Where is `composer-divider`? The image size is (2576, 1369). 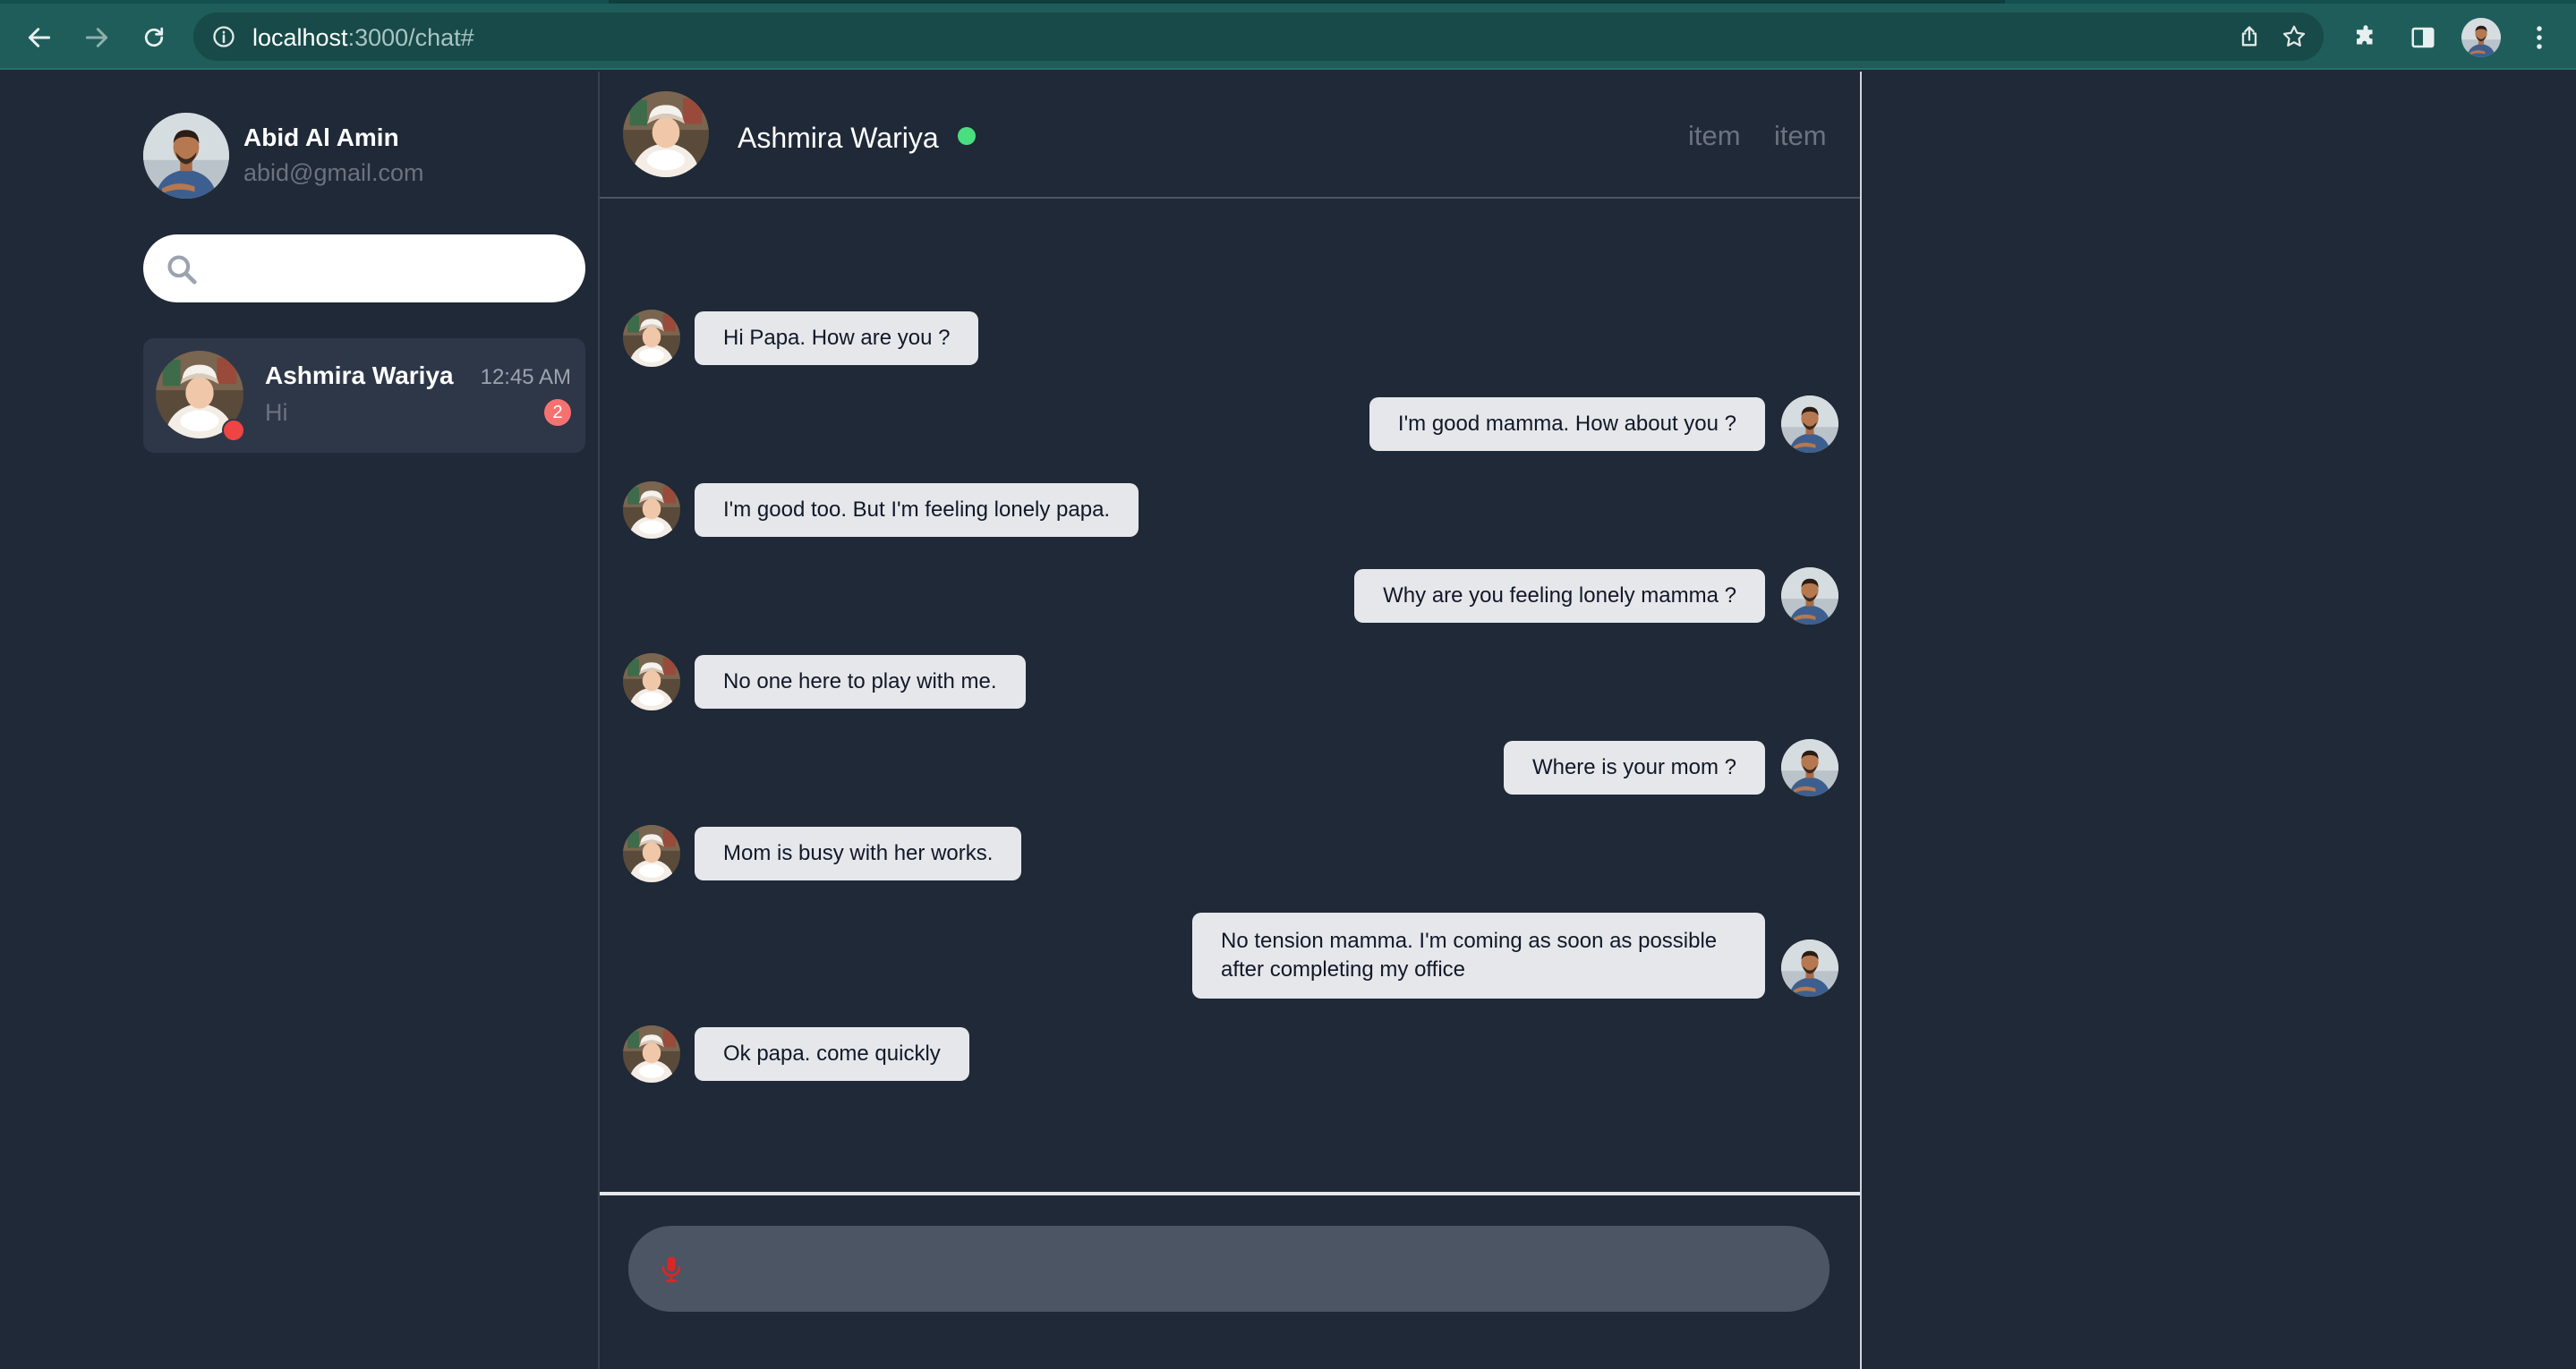 composer-divider is located at coordinates (1230, 1193).